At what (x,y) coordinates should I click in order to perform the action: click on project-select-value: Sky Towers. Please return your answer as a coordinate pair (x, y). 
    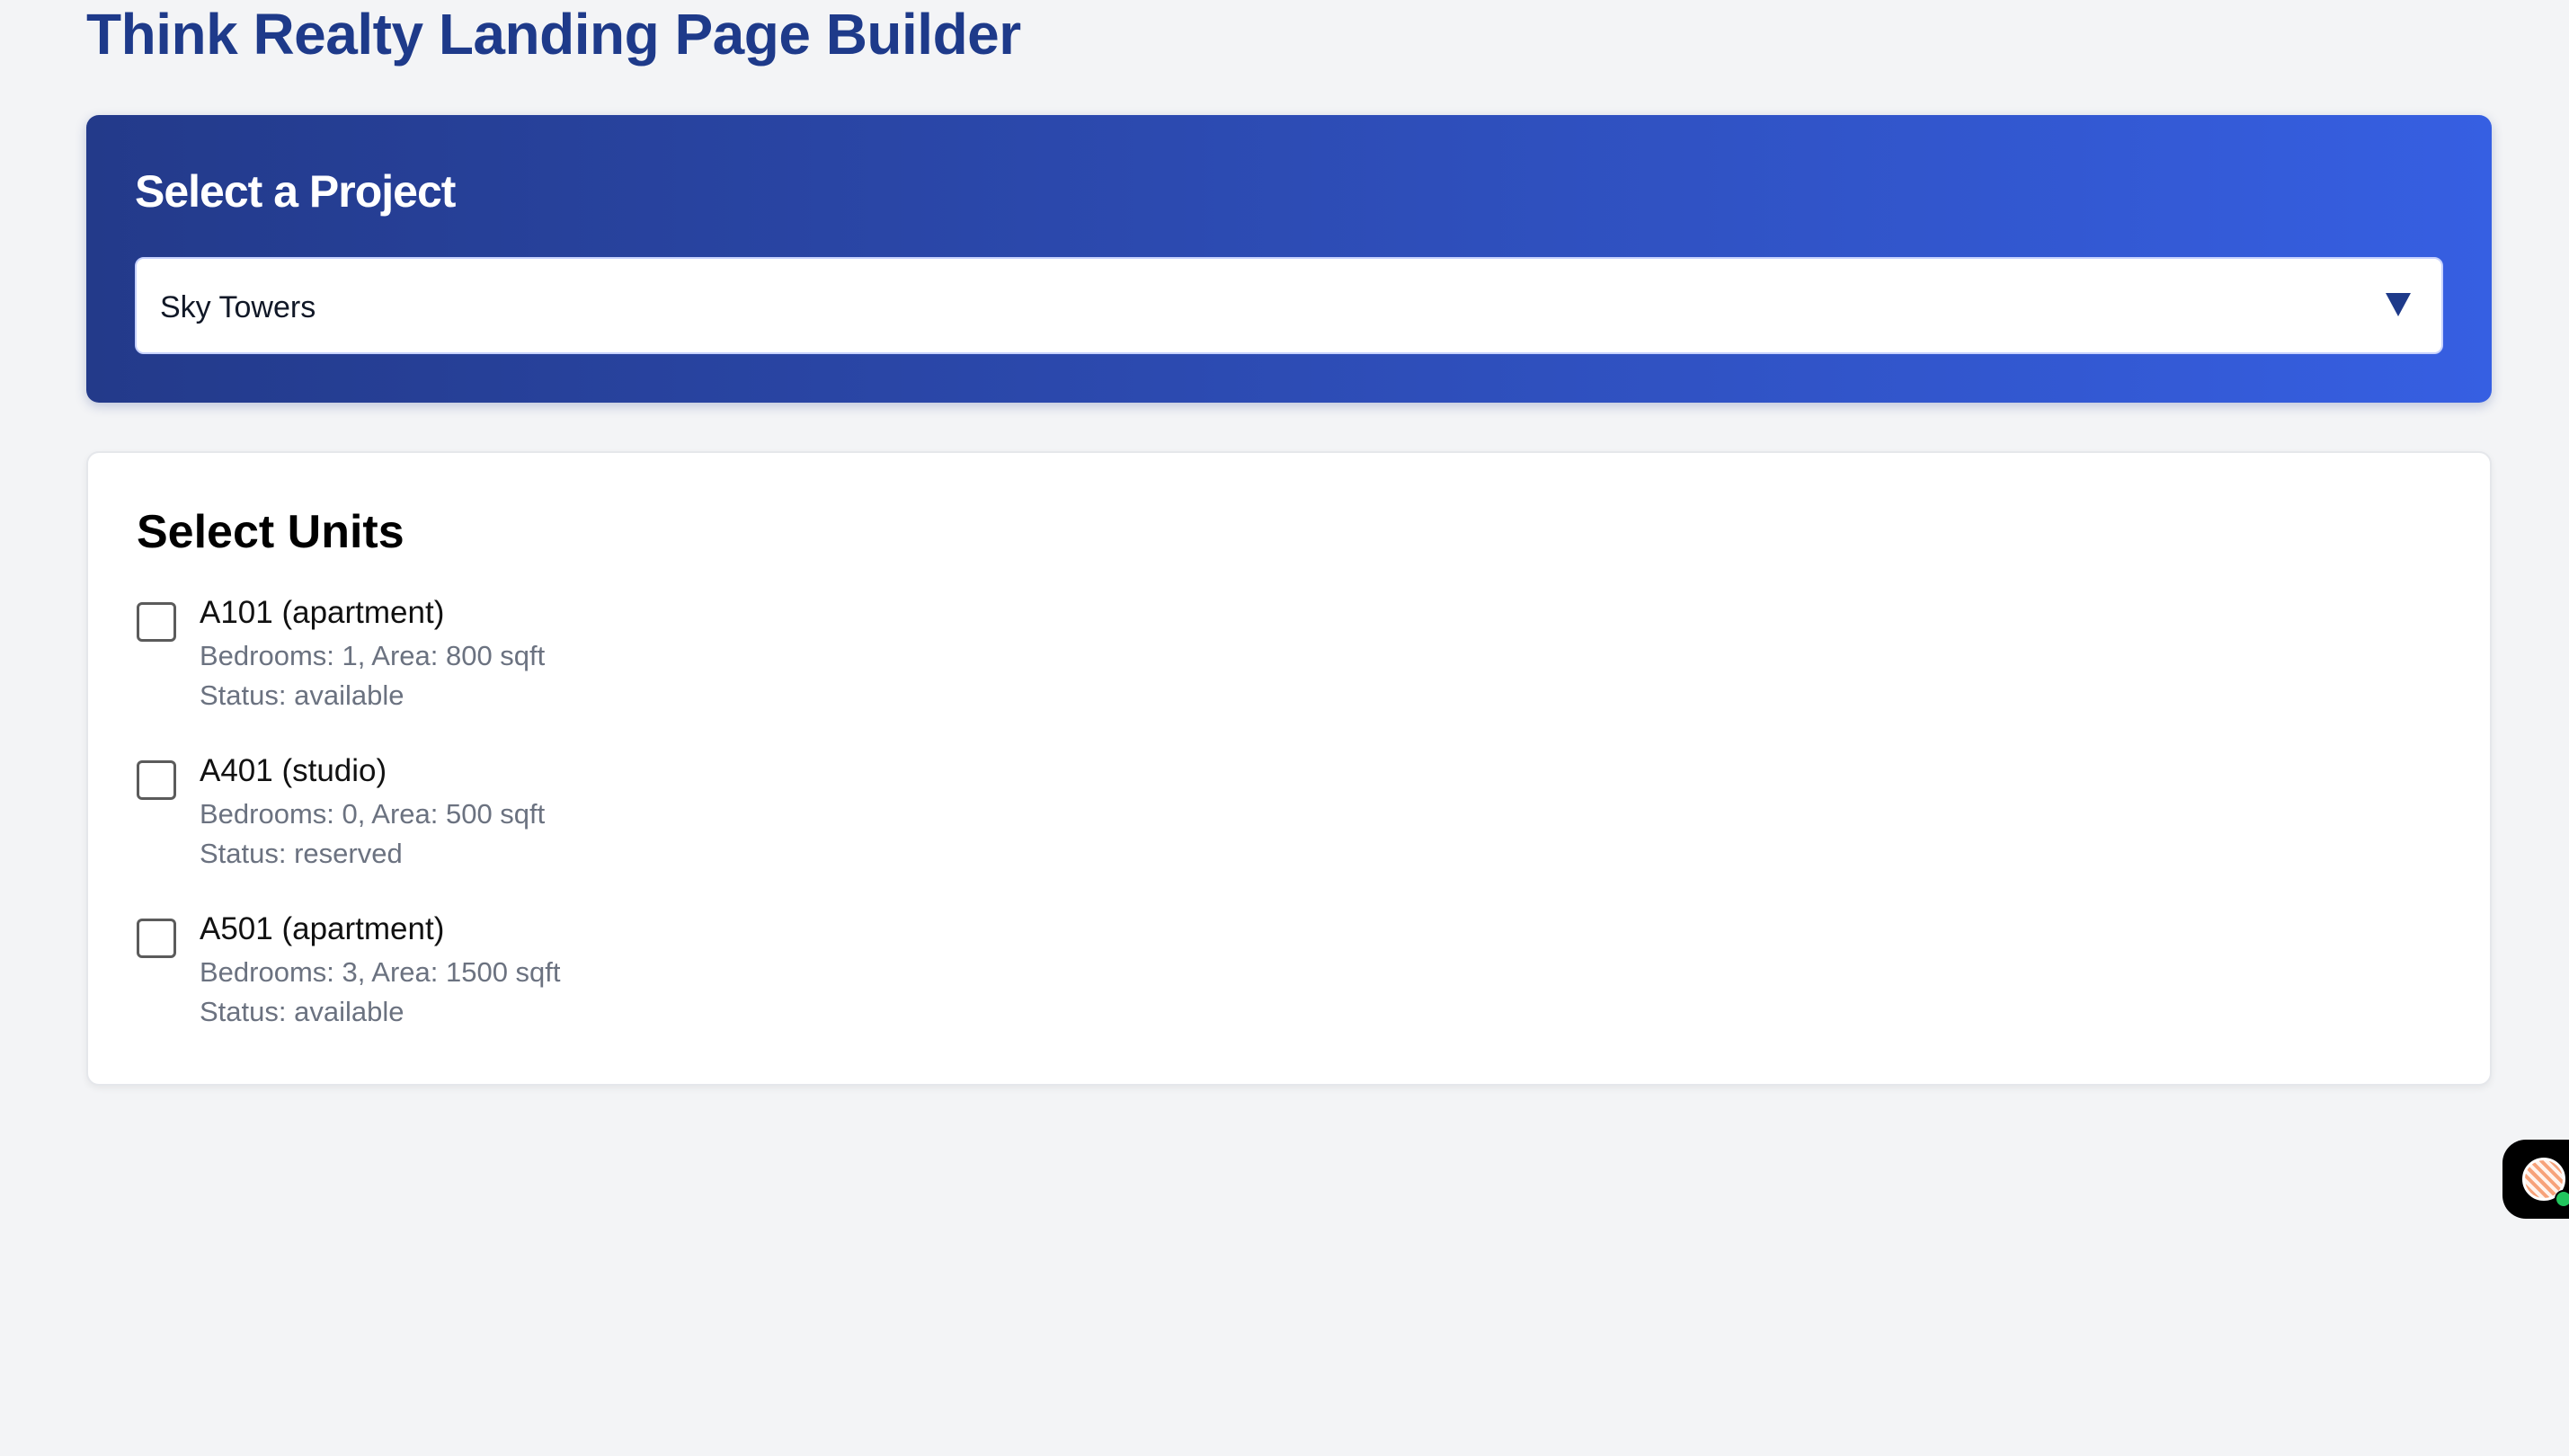
    Looking at the image, I should click on (238, 307).